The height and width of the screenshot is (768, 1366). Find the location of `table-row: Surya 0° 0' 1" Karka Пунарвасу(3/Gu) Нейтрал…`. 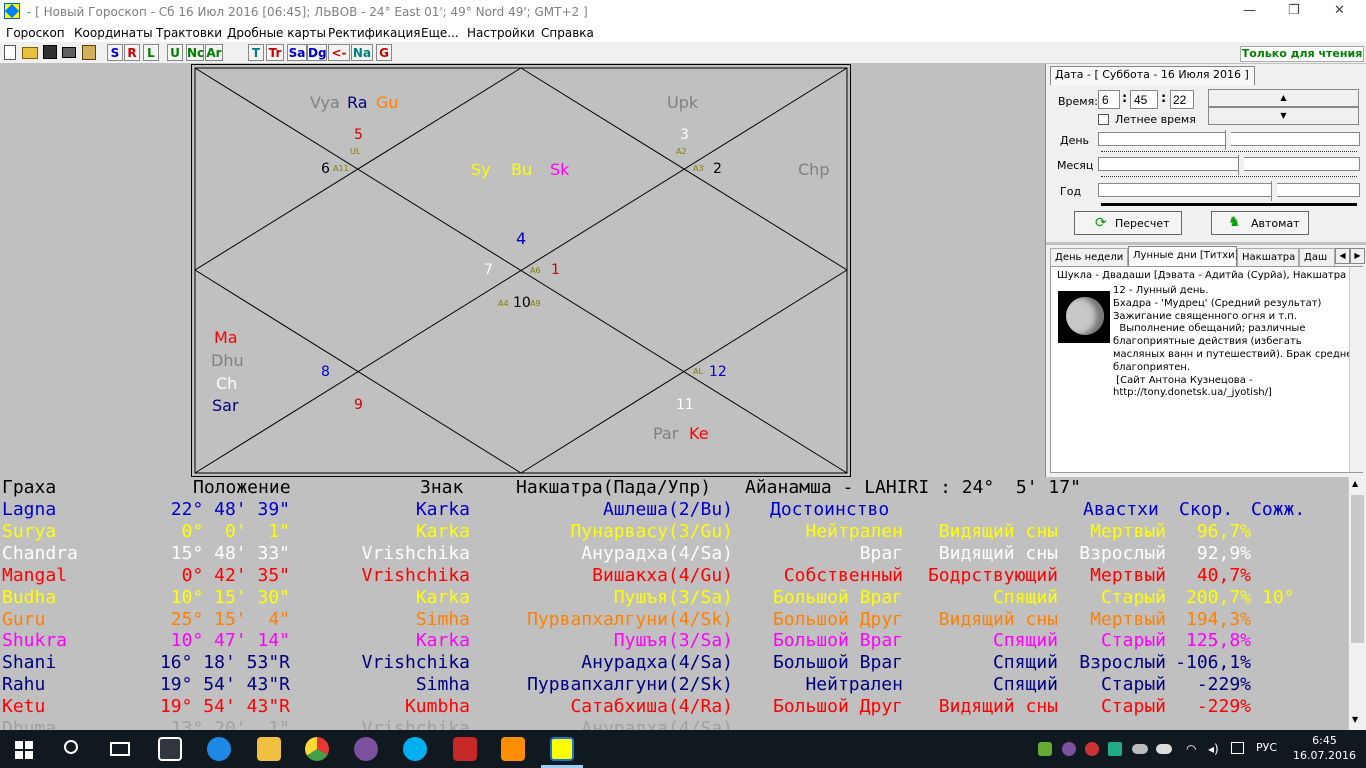

table-row: Surya 0° 0' 1" Karka Пунарвасу(3/Gu) Нейтрал… is located at coordinates (674, 532).